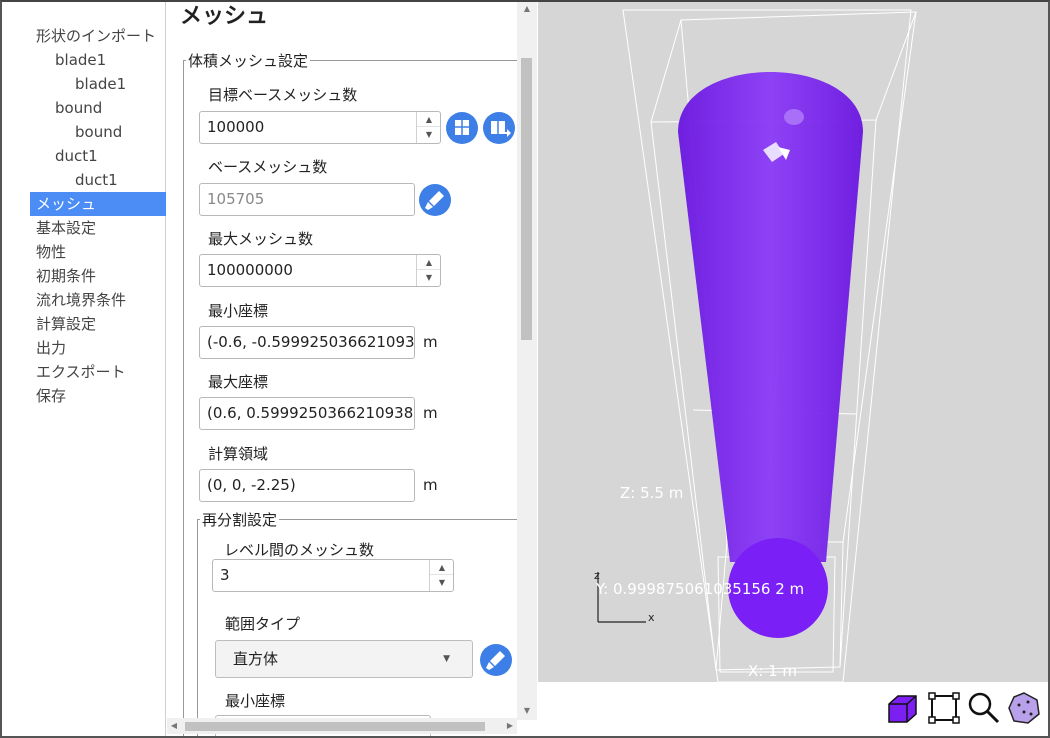  What do you see at coordinates (527, 9) in the screenshot?
I see `scroll-up-icon: ▲` at bounding box center [527, 9].